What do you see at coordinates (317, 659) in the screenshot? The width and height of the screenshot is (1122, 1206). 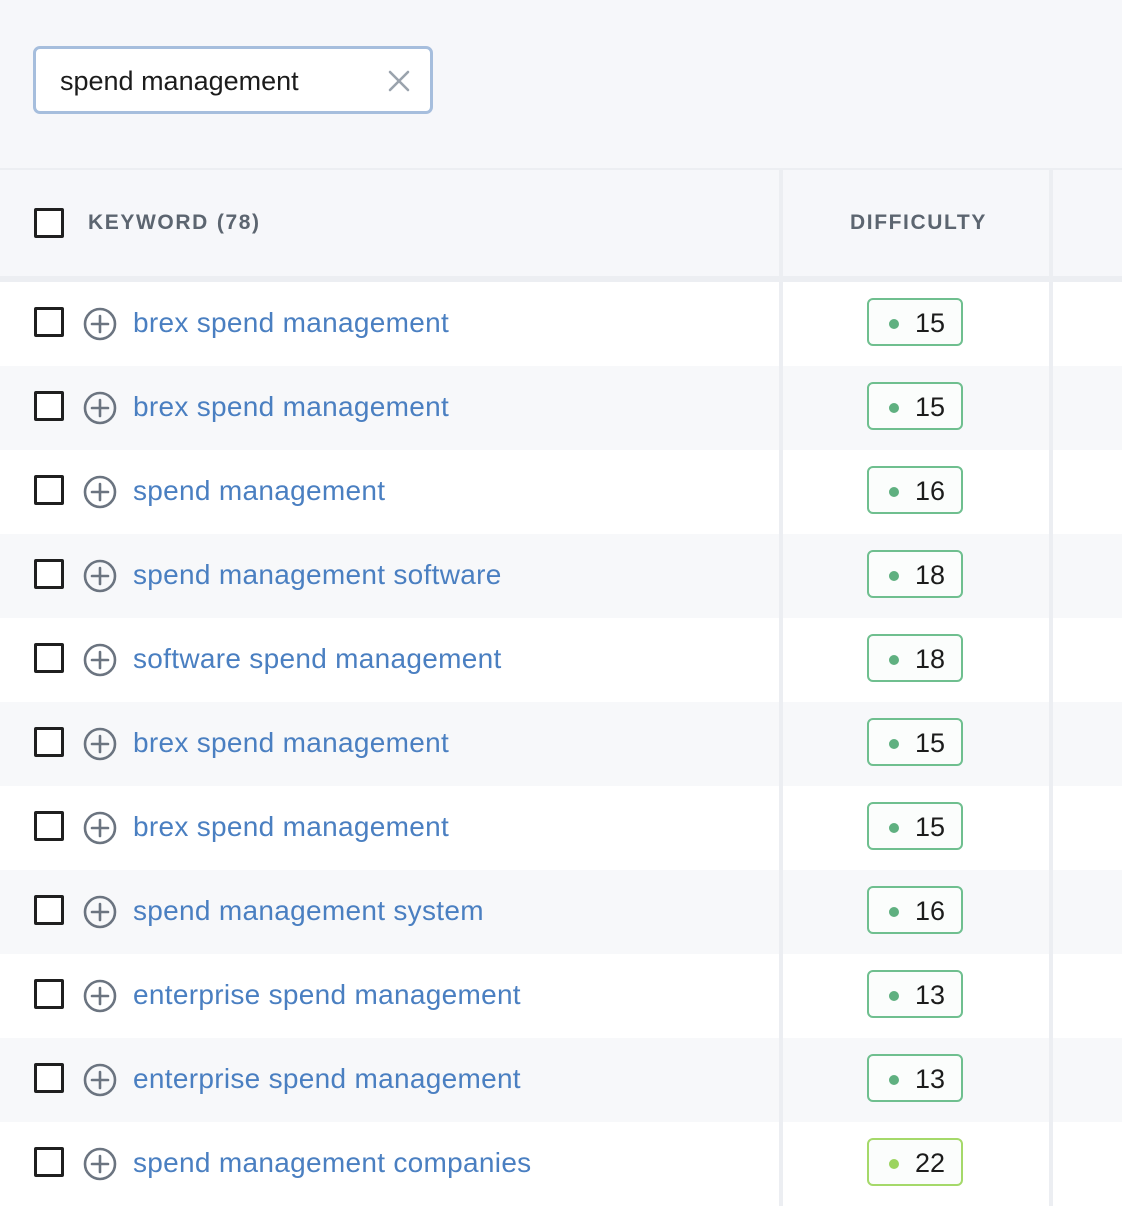 I see `keyword-link: software spend management` at bounding box center [317, 659].